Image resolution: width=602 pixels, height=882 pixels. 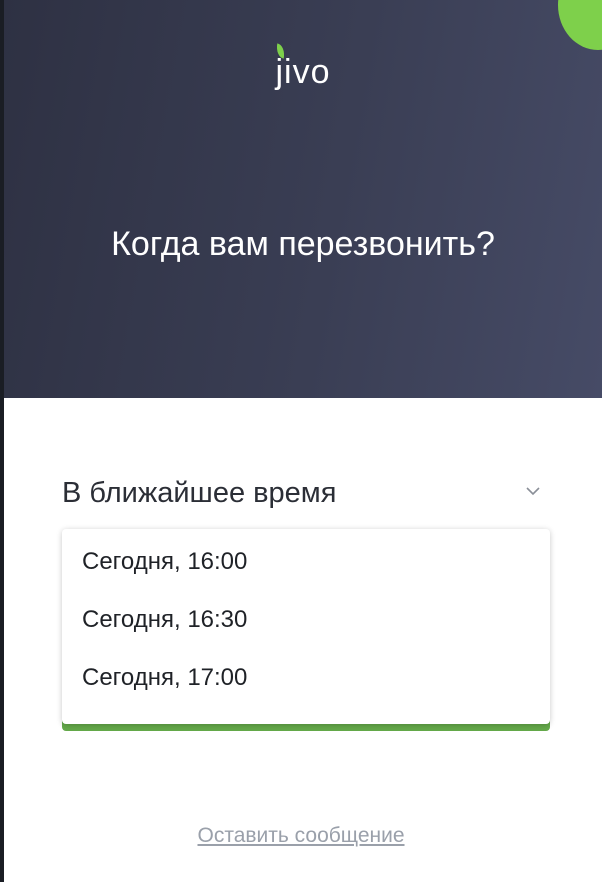 I want to click on time-option: Сегодня, 16:30, so click(x=306, y=619).